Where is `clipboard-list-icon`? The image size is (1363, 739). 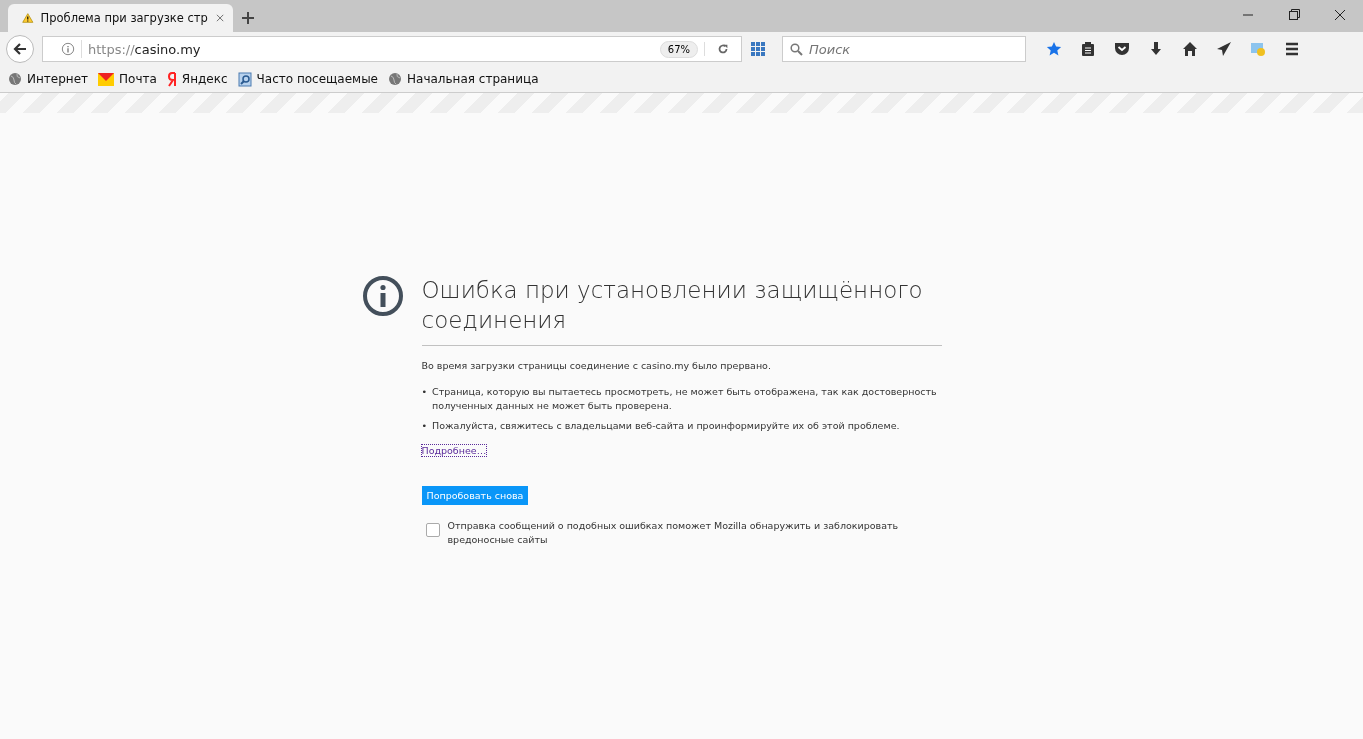
clipboard-list-icon is located at coordinates (1088, 49).